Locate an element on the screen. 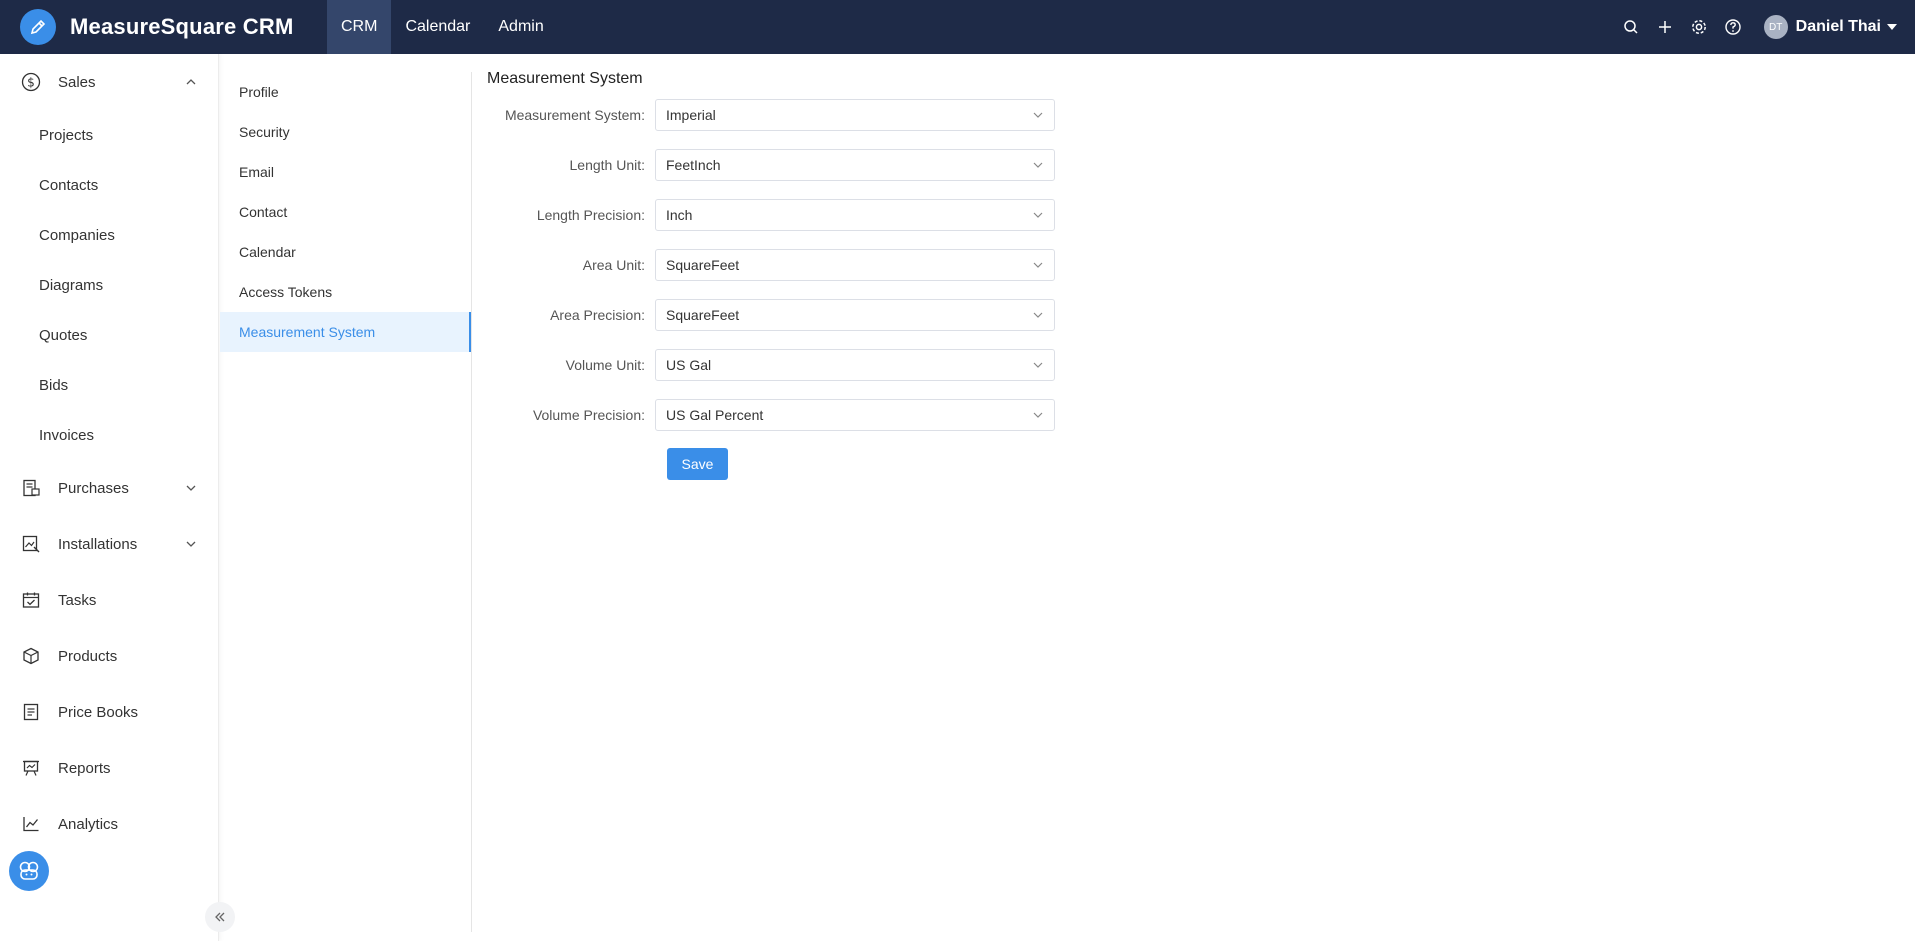 The height and width of the screenshot is (941, 1915). measurement-system-select: Imperial is located at coordinates (855, 115).